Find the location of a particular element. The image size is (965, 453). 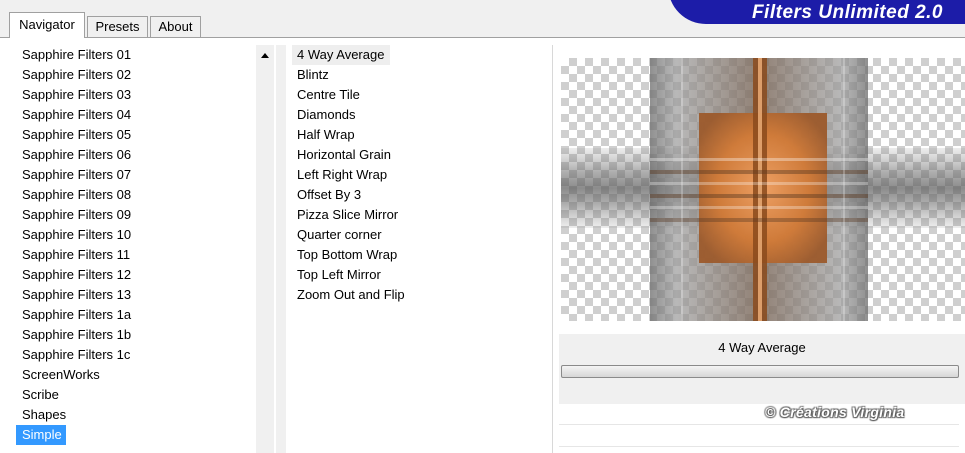

category-item-label: Scribe is located at coordinates (40, 394).